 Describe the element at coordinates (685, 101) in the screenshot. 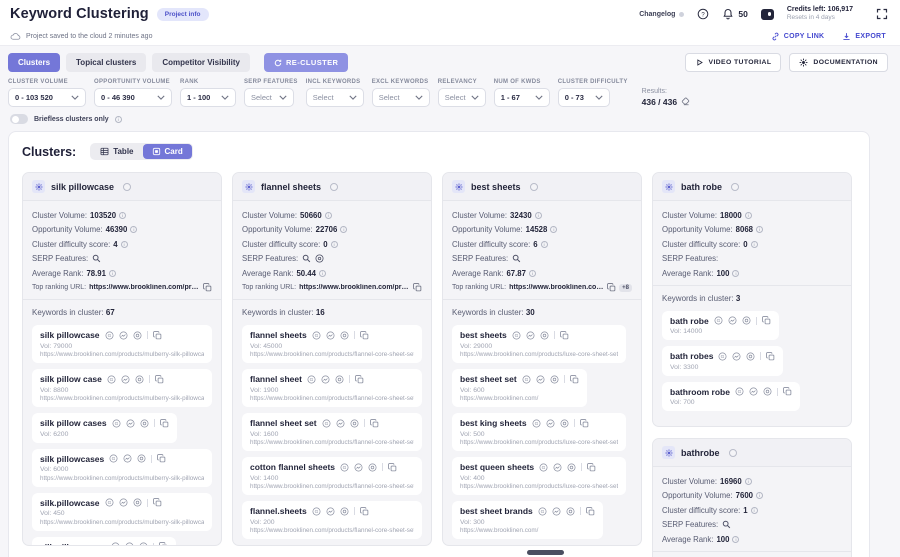

I see `clear-filters-icon` at that location.